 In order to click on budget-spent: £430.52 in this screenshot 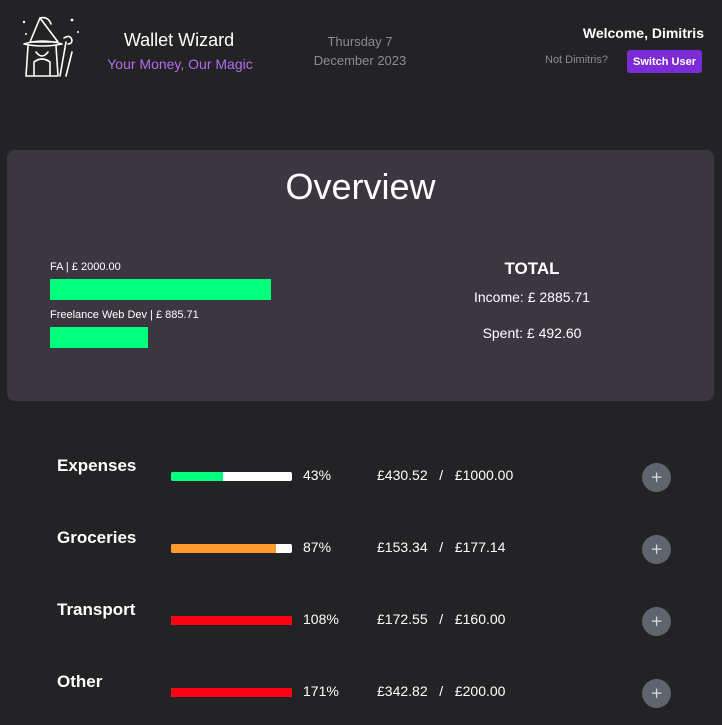, I will do `click(402, 475)`.